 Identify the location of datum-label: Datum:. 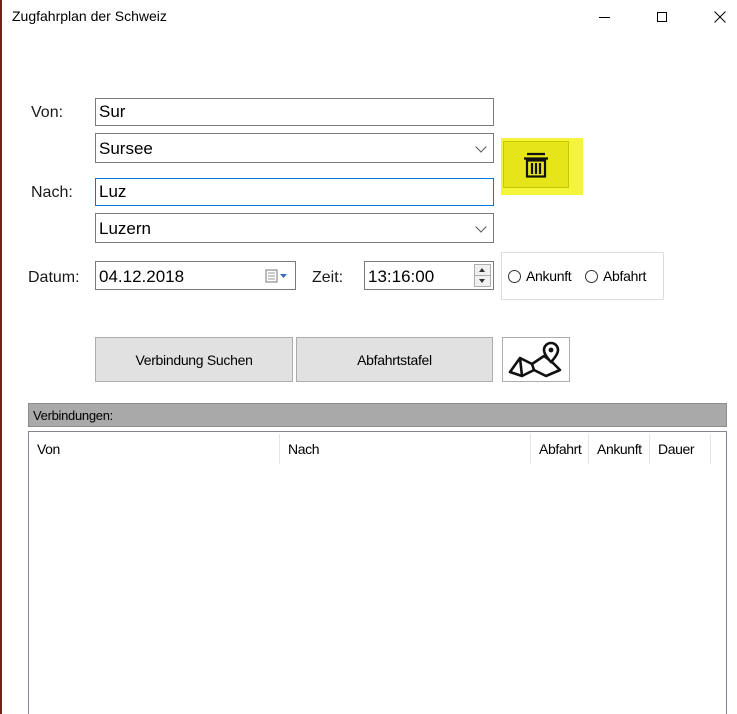
(54, 277).